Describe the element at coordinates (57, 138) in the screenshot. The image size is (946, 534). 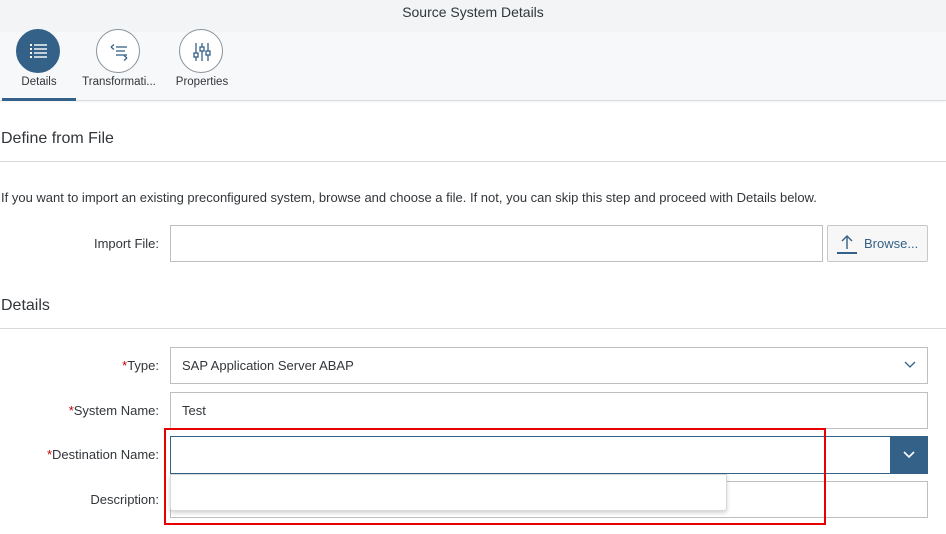
I see `define-from-file-title: Define from File` at that location.